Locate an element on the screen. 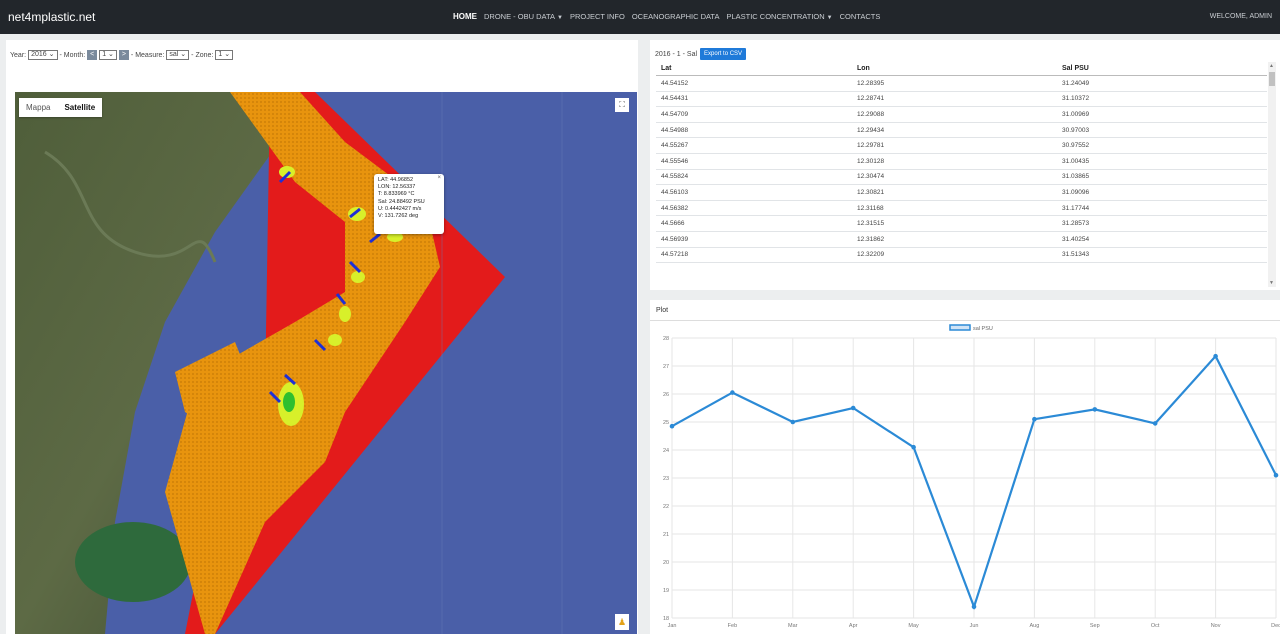 This screenshot has width=1280, height=634. lagoon is located at coordinates (133, 562).